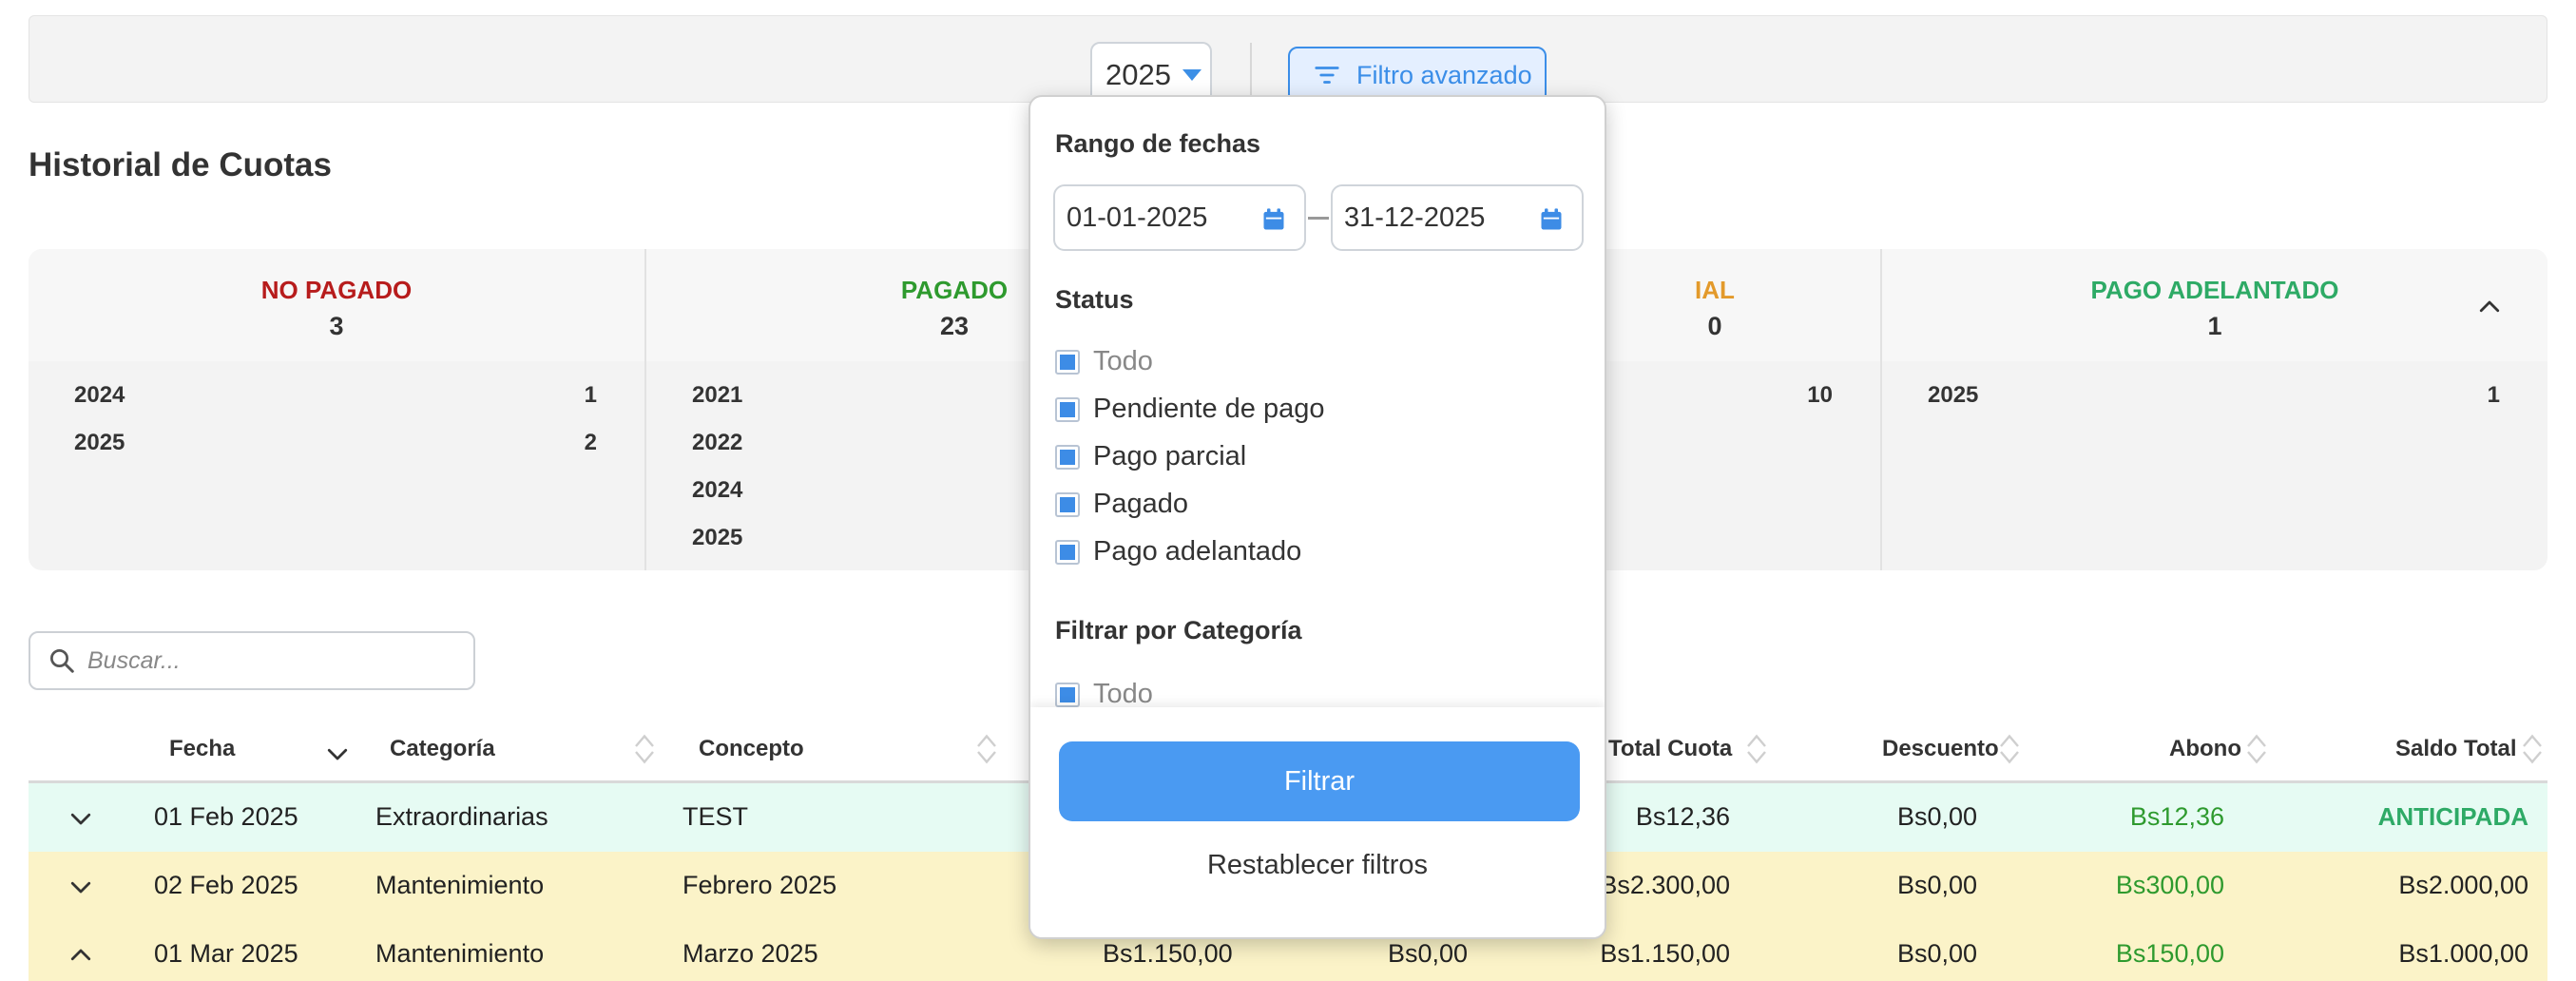 Image resolution: width=2576 pixels, height=981 pixels. I want to click on expand-chevron-up-icon, so click(81, 955).